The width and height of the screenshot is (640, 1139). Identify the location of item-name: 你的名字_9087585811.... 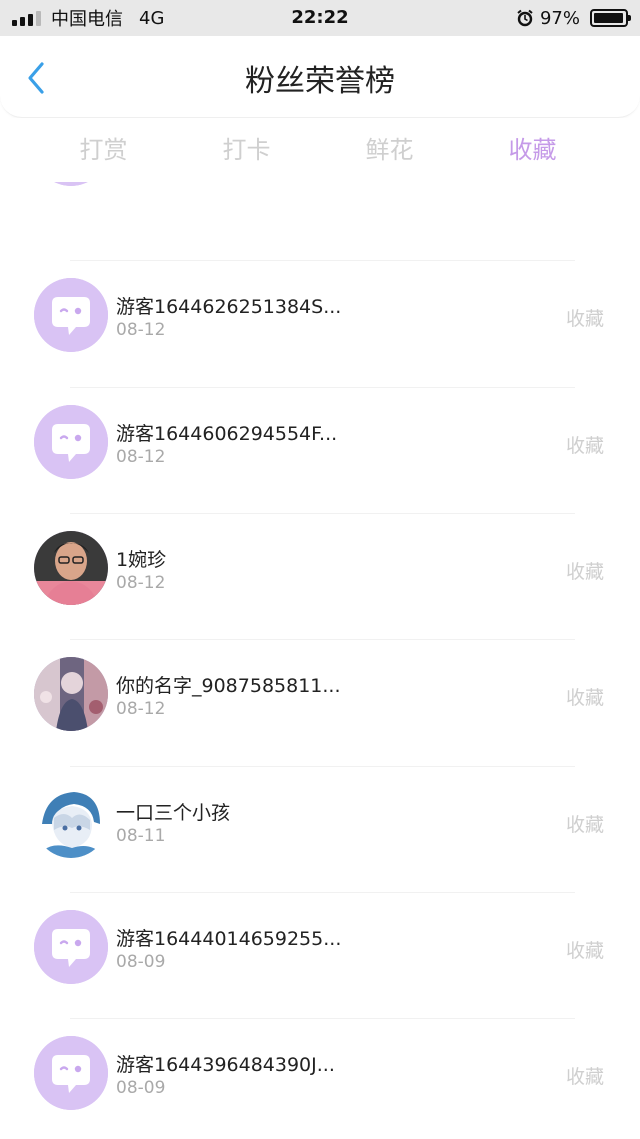
(228, 686).